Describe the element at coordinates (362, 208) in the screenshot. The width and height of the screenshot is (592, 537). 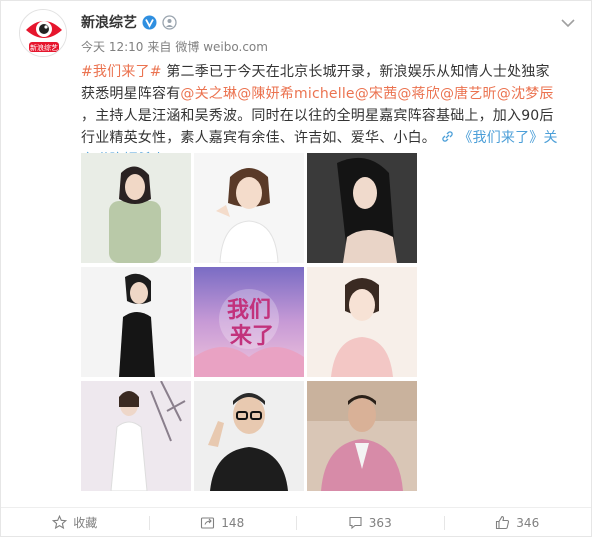
I see `photo-woman-dark-hair` at that location.